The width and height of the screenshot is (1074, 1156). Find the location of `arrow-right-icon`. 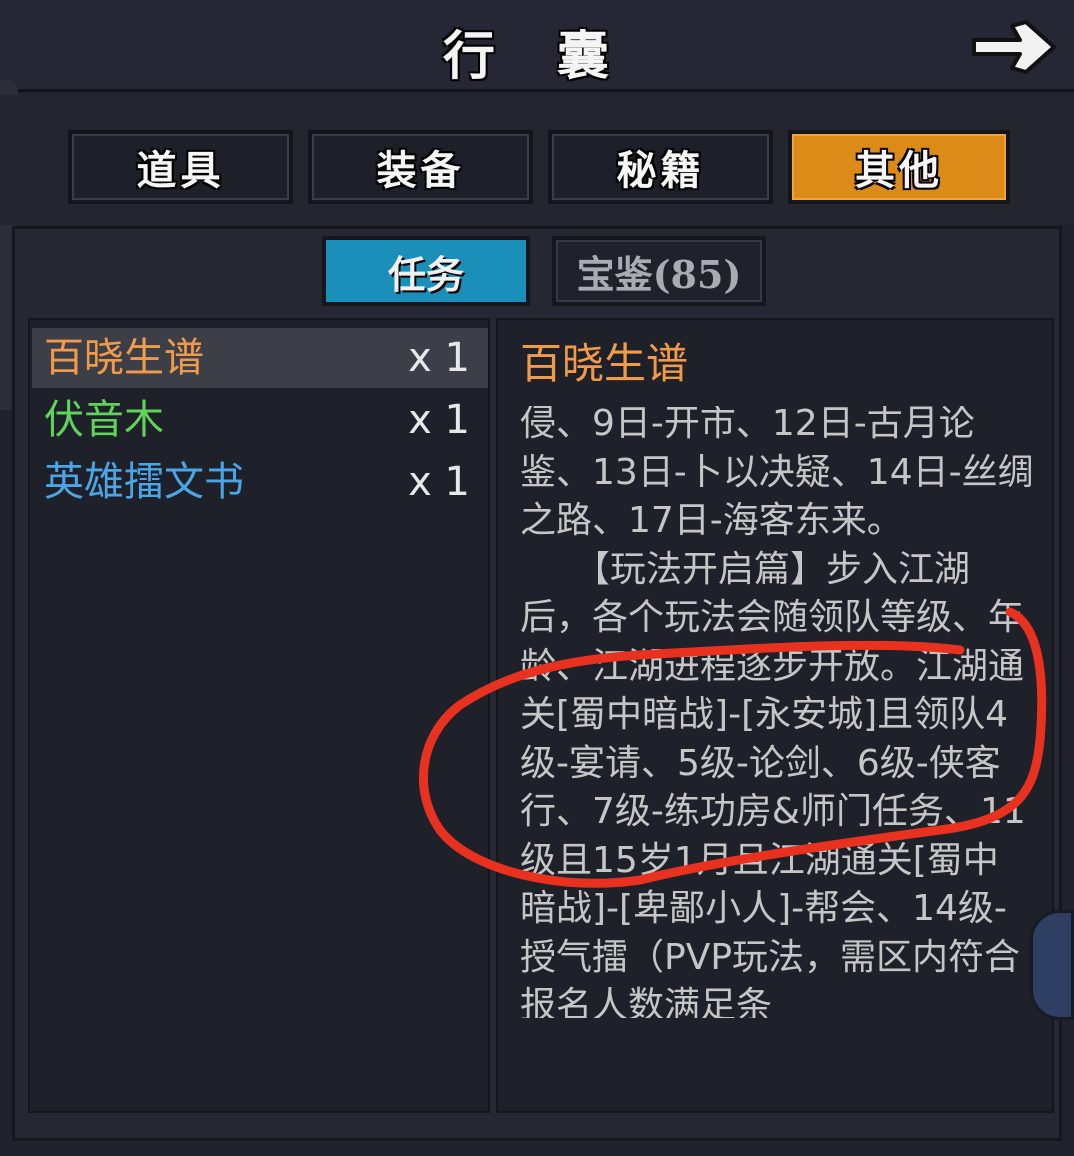

arrow-right-icon is located at coordinates (1014, 47).